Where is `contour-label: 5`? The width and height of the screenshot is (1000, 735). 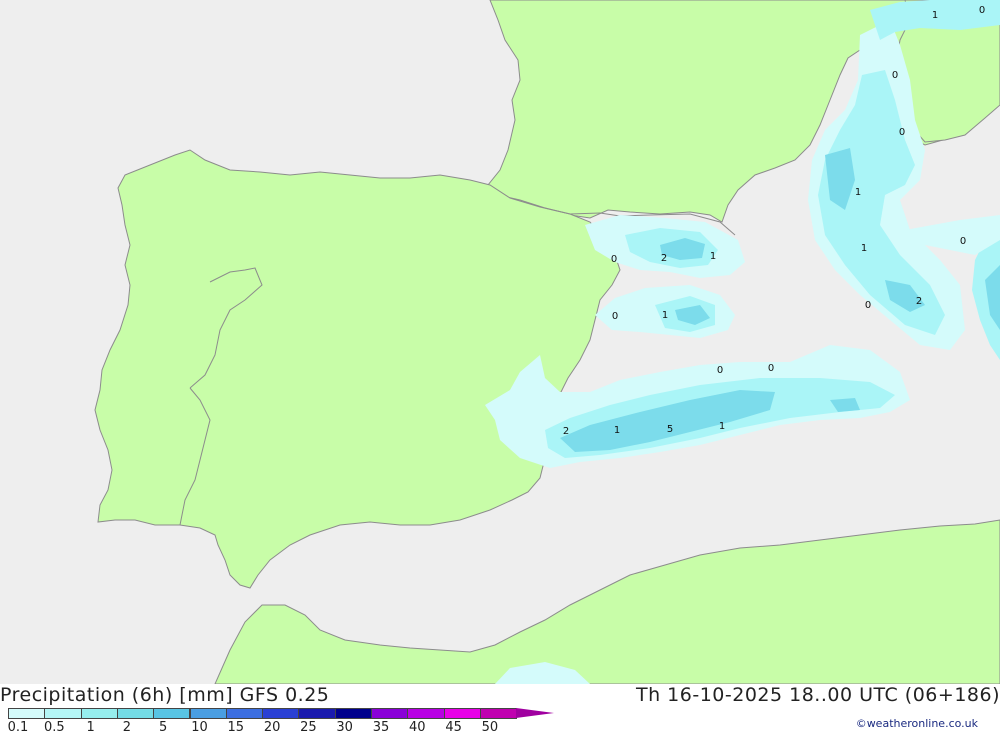
contour-label: 5 is located at coordinates (670, 429).